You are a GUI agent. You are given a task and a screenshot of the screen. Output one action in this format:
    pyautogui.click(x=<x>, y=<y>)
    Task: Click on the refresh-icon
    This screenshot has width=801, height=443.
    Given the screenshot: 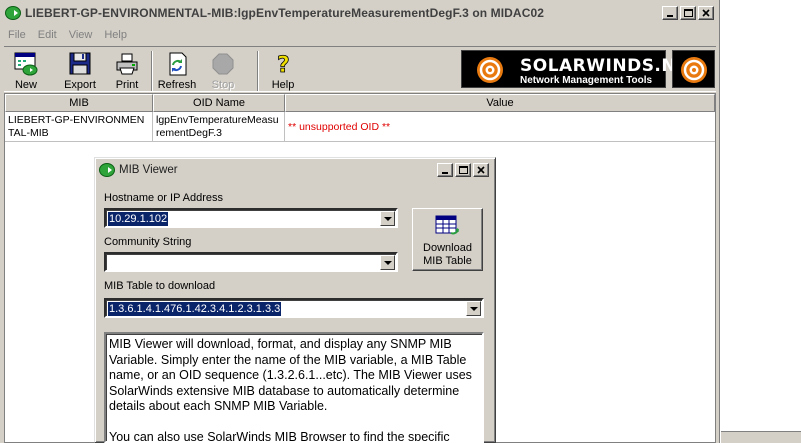 What is the action you would take?
    pyautogui.click(x=178, y=64)
    